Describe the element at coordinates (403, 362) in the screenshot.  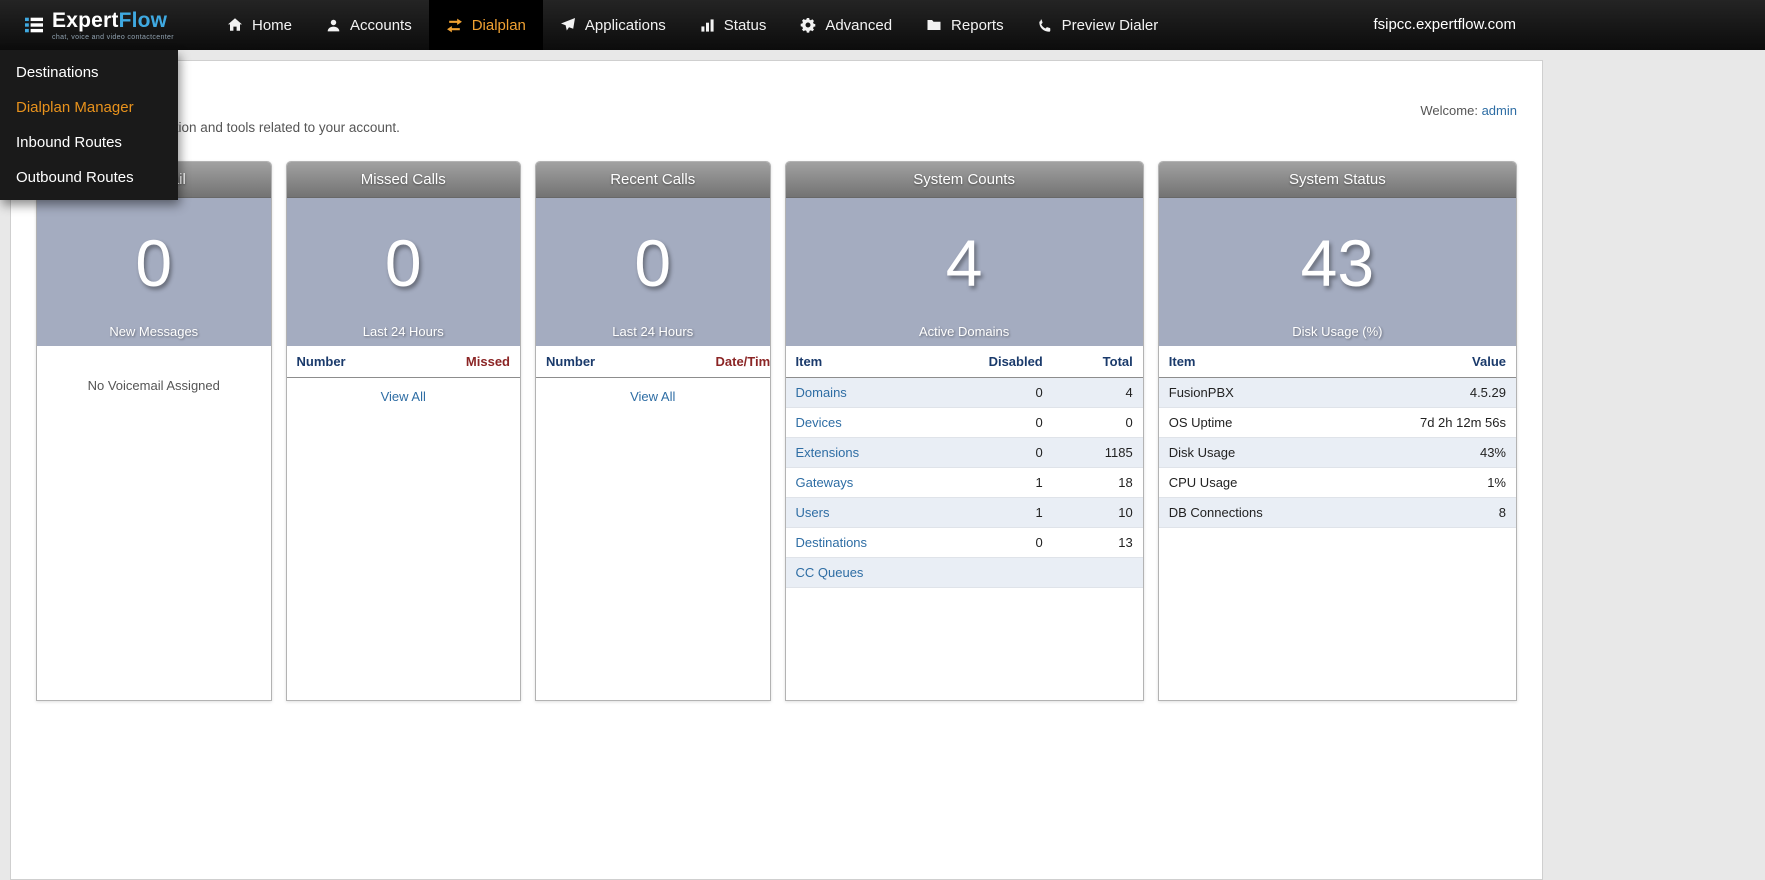
I see `missed-calls-table-header: Number Missed` at that location.